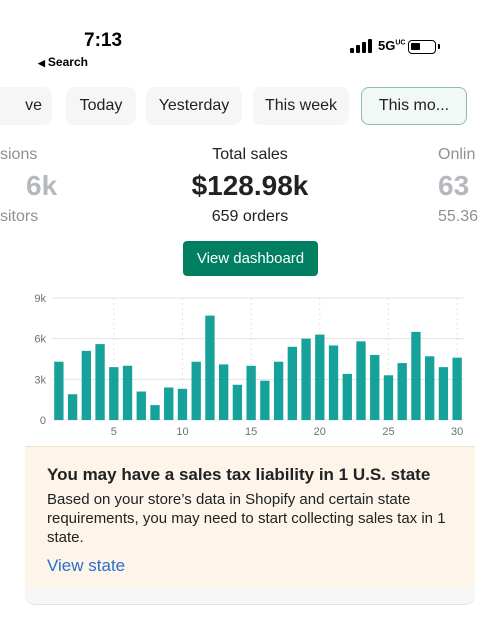 This screenshot has width=500, height=636. I want to click on metric-online-store: Onlin 63 55.36, so click(469, 186).